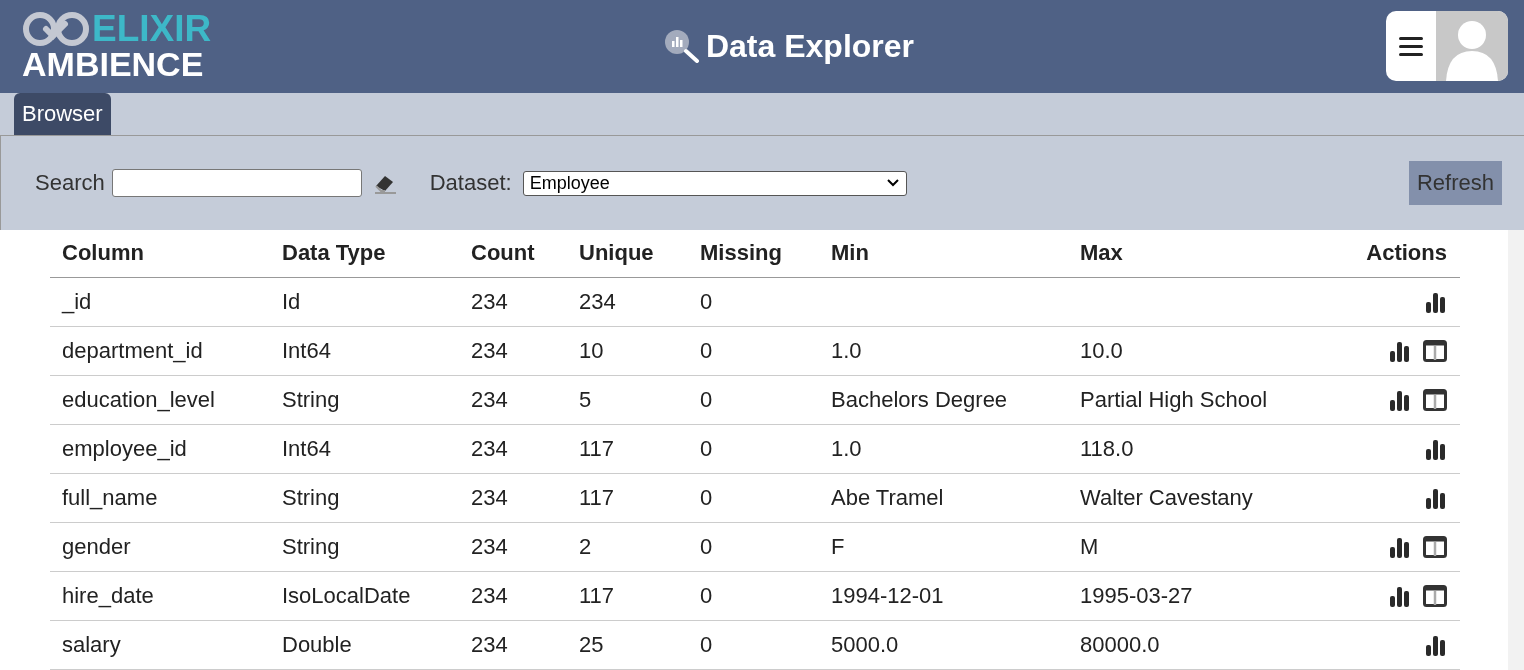 The width and height of the screenshot is (1524, 670). Describe the element at coordinates (152, 29) in the screenshot. I see `logo-text: ELIXIR` at that location.